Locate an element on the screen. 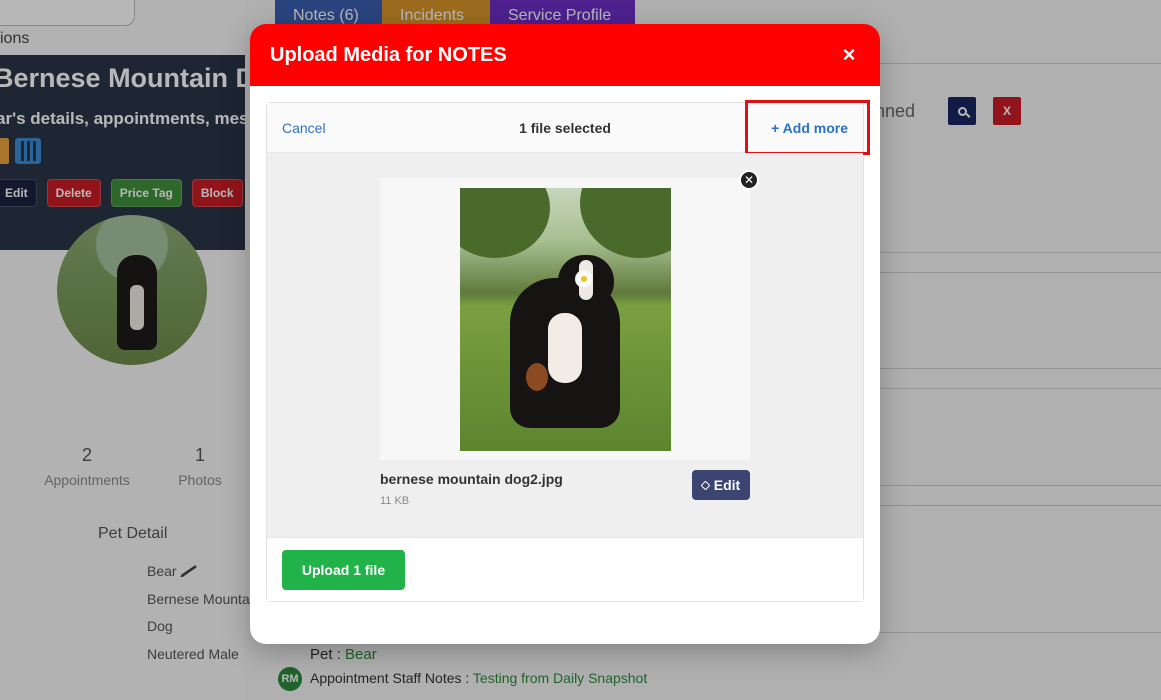 The width and height of the screenshot is (1161, 700). file-name: bernese mountain dog2.jpg is located at coordinates (471, 479).